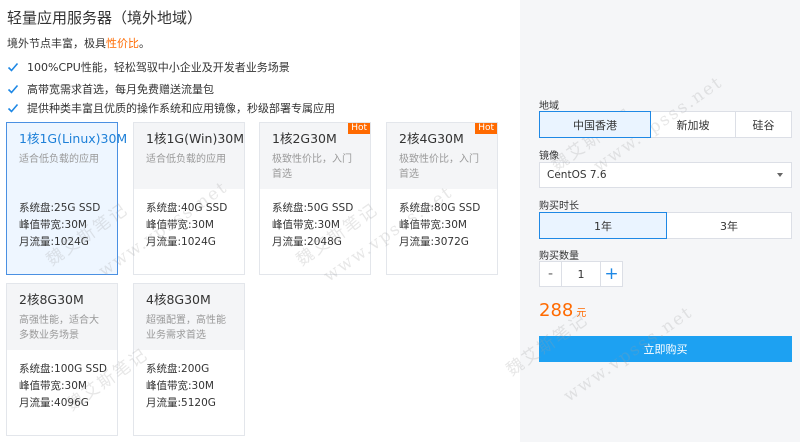 The height and width of the screenshot is (442, 800). Describe the element at coordinates (550, 274) in the screenshot. I see `quantity-decrement-button: -` at that location.